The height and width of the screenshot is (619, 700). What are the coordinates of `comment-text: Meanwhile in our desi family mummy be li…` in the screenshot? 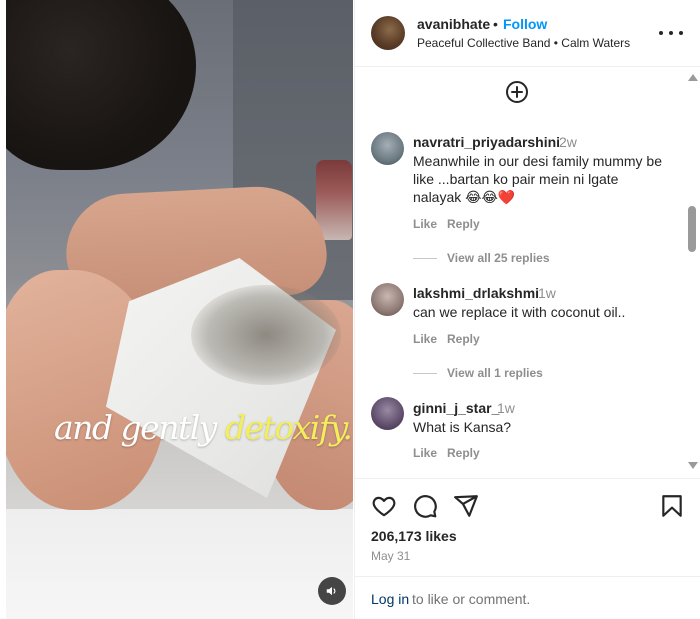 It's located at (537, 179).